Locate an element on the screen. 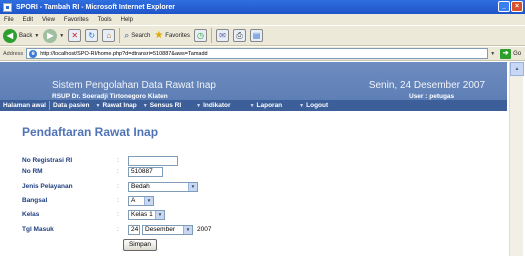  field-label: Jenis Pelayanan is located at coordinates (47, 186).